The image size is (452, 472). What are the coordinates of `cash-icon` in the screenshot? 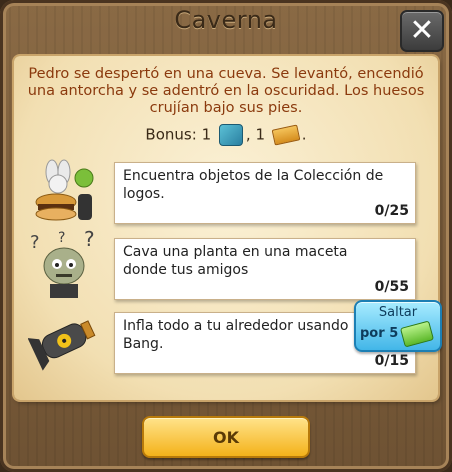 It's located at (417, 334).